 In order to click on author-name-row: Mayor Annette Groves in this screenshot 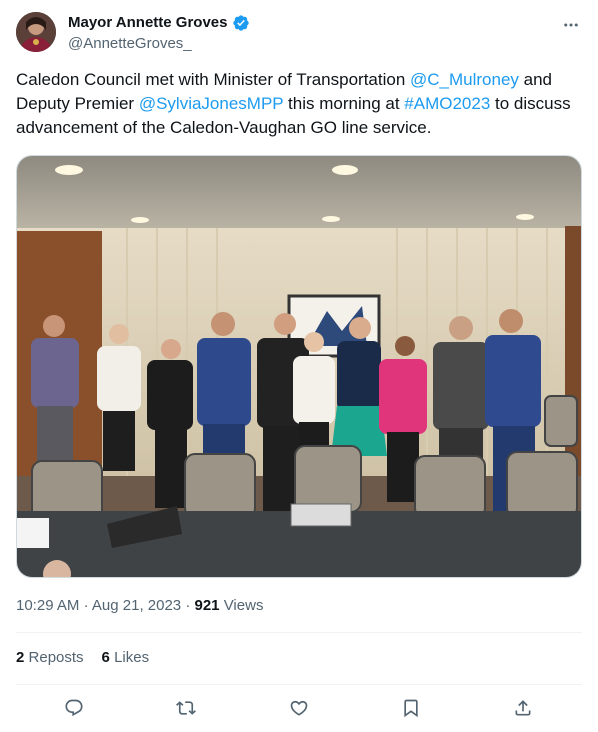, I will do `click(159, 23)`.